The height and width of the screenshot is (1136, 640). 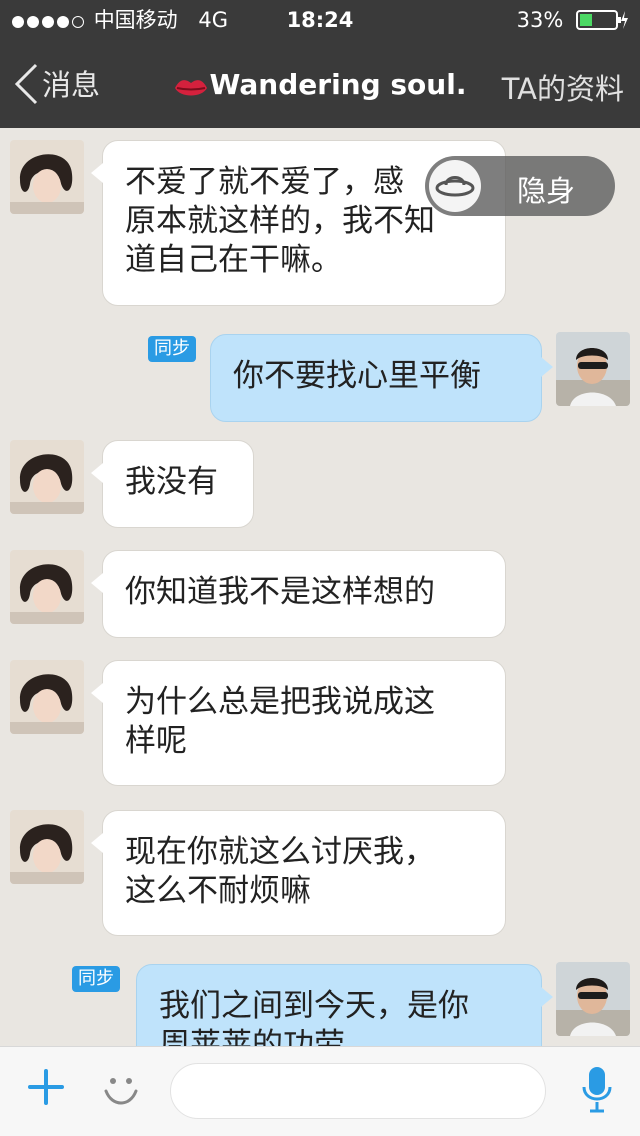 I want to click on lips-icon, so click(x=190, y=88).